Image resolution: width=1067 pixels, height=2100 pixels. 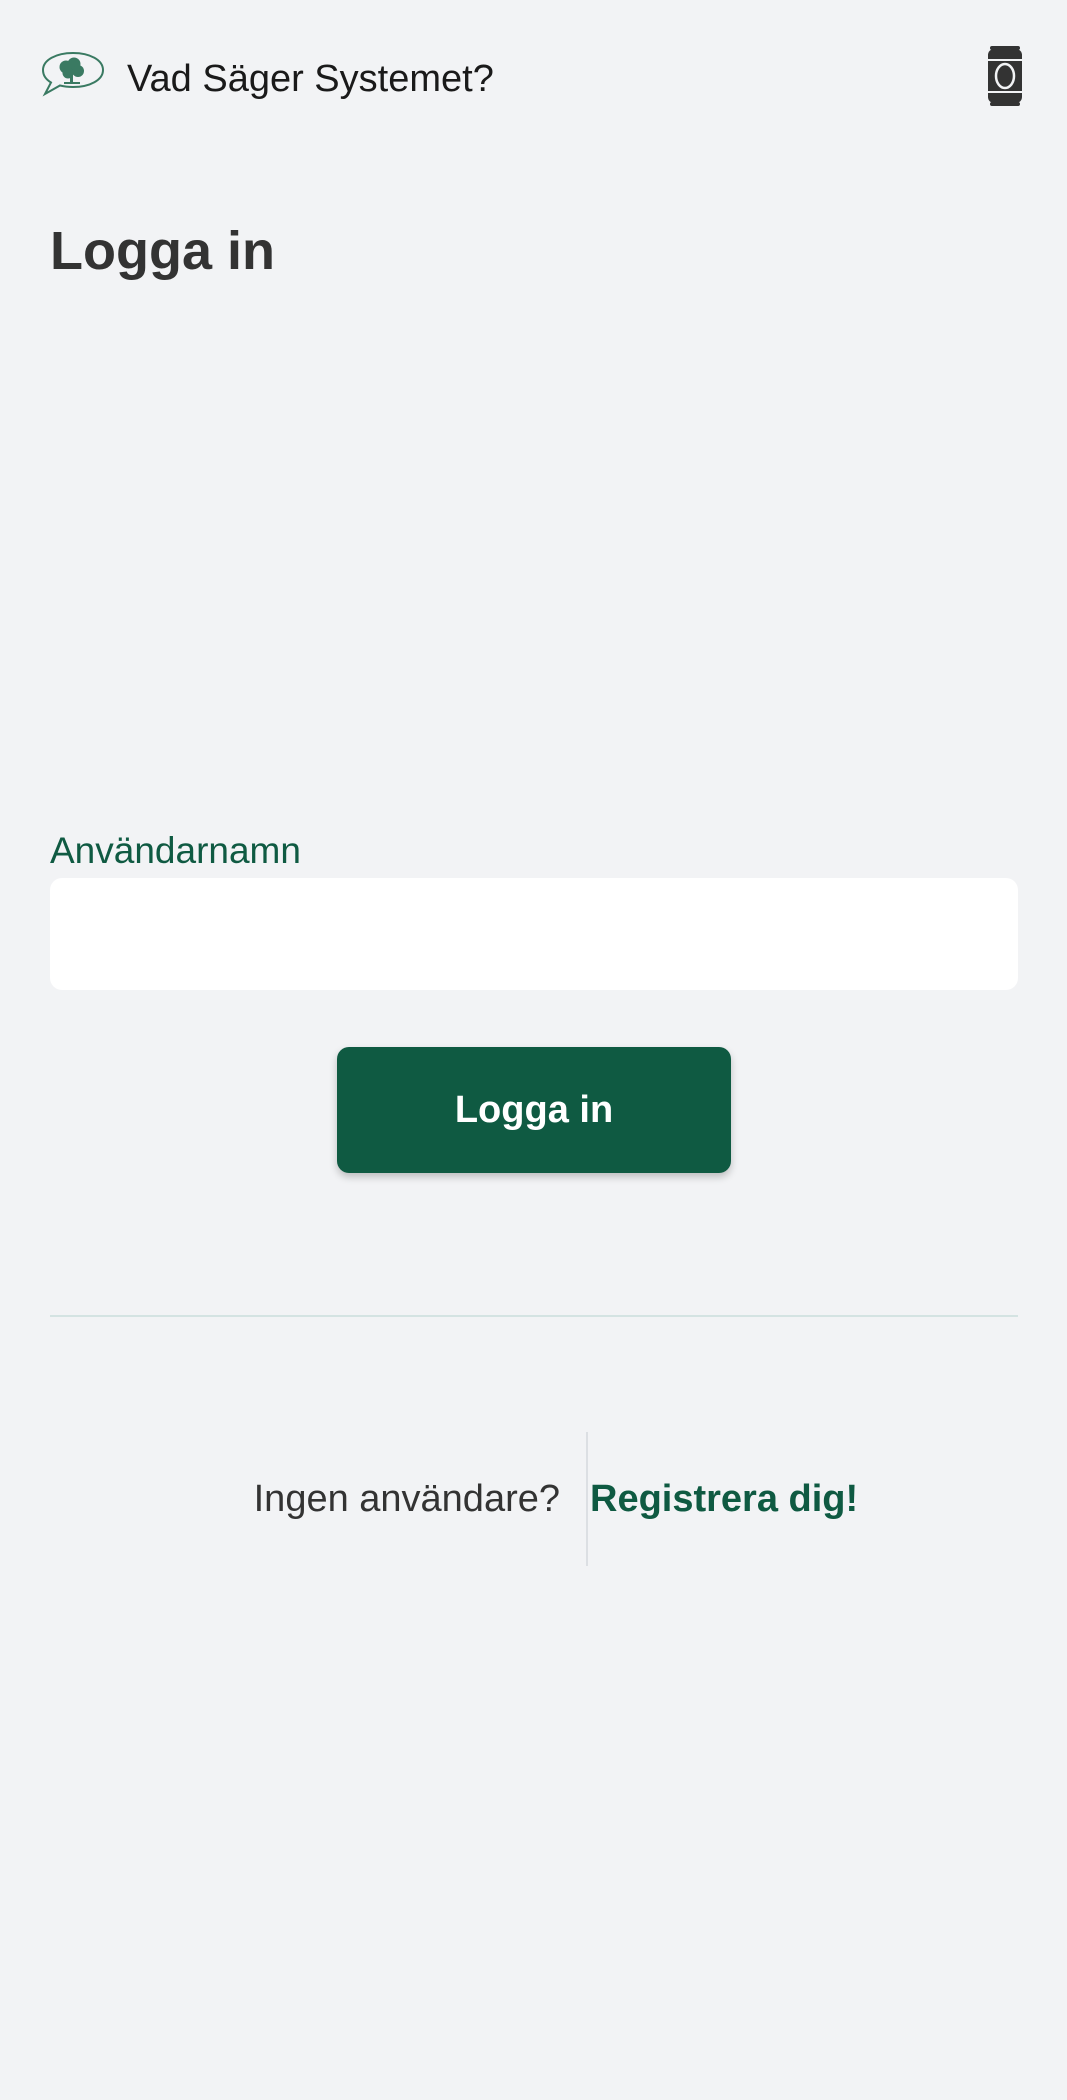 What do you see at coordinates (534, 1316) in the screenshot?
I see `divider` at bounding box center [534, 1316].